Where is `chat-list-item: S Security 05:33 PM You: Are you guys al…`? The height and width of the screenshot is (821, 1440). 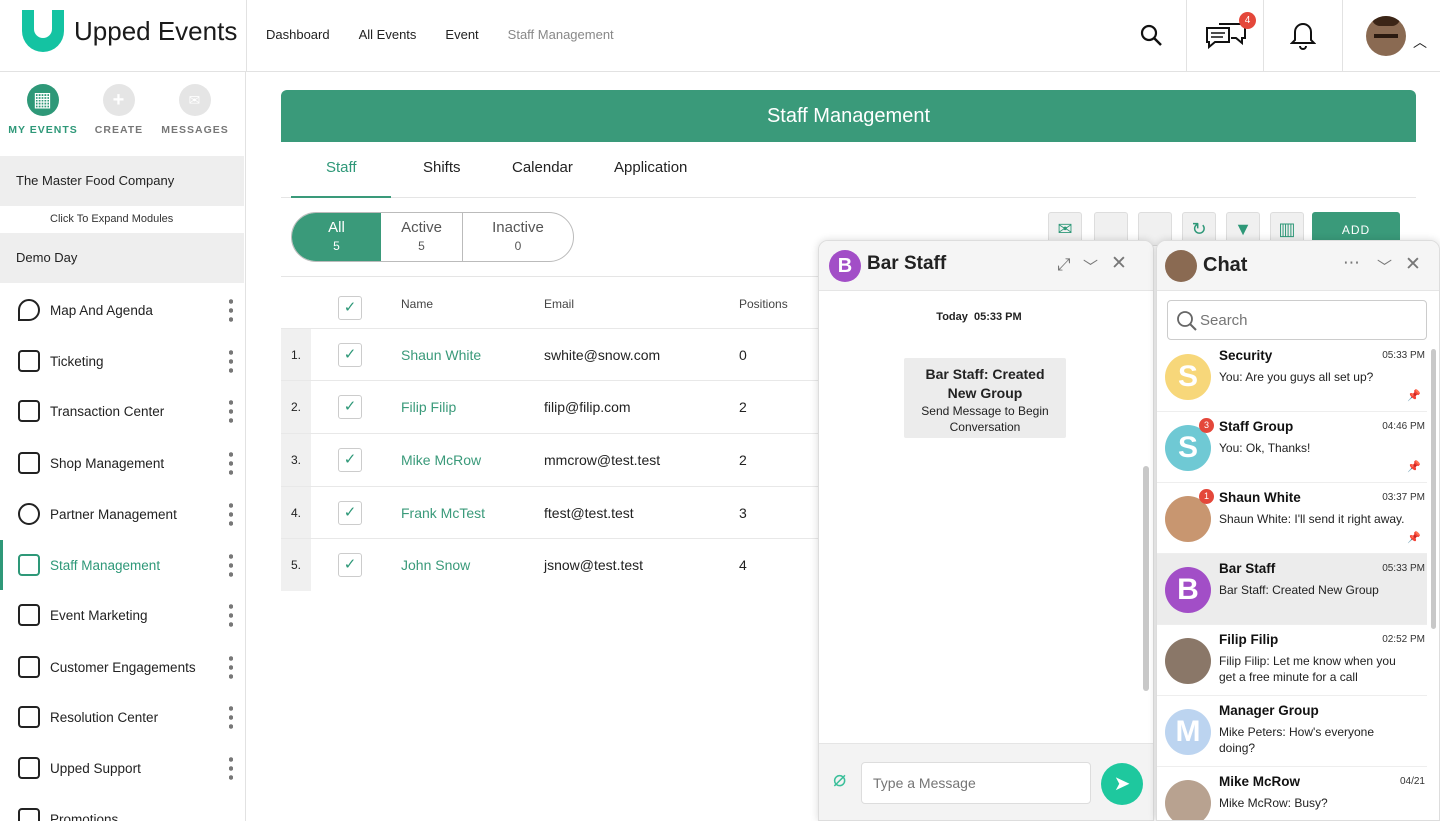 chat-list-item: S Security 05:33 PM You: Are you guys al… is located at coordinates (1292, 376).